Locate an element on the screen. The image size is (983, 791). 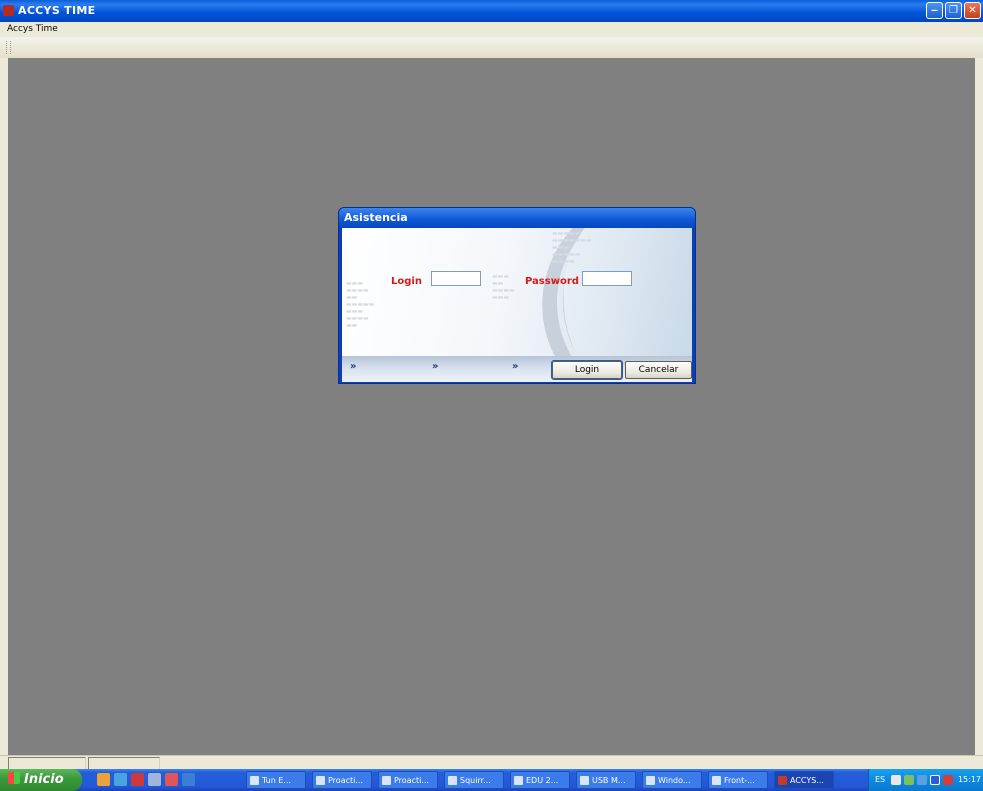
login-label: Login is located at coordinates (406, 281).